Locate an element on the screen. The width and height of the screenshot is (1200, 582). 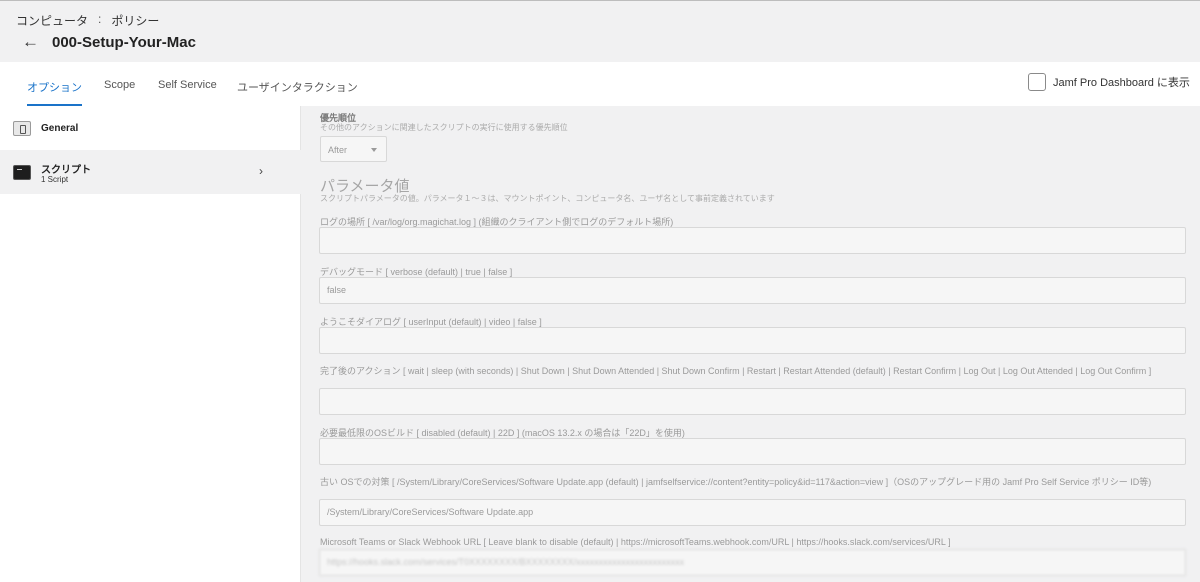
sidebar-item-label: General is located at coordinates (60, 128).